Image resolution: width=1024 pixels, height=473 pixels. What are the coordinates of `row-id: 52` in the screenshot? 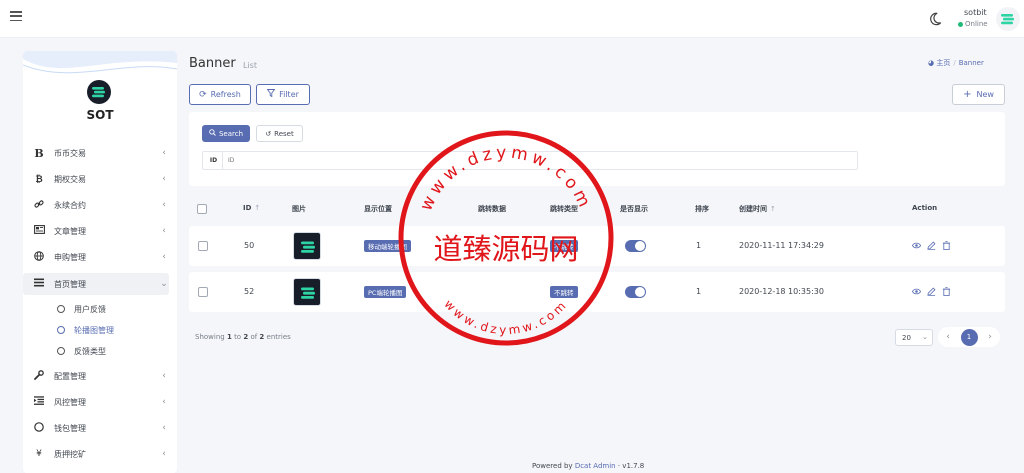 It's located at (249, 291).